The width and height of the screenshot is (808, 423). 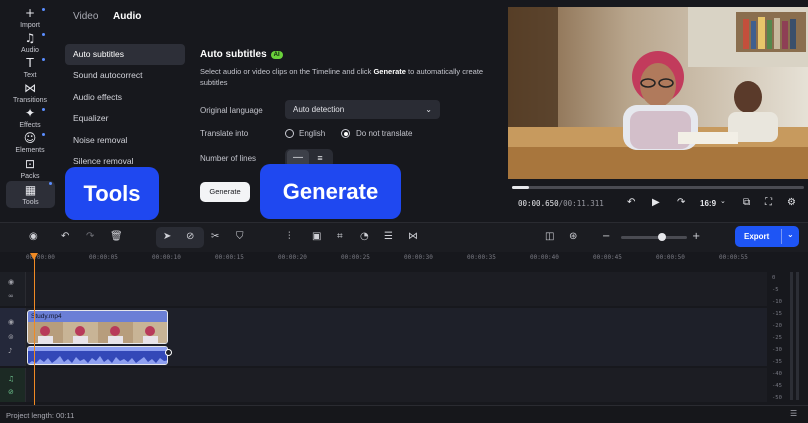 I want to click on vu-scale-label: -15, so click(x=777, y=314).